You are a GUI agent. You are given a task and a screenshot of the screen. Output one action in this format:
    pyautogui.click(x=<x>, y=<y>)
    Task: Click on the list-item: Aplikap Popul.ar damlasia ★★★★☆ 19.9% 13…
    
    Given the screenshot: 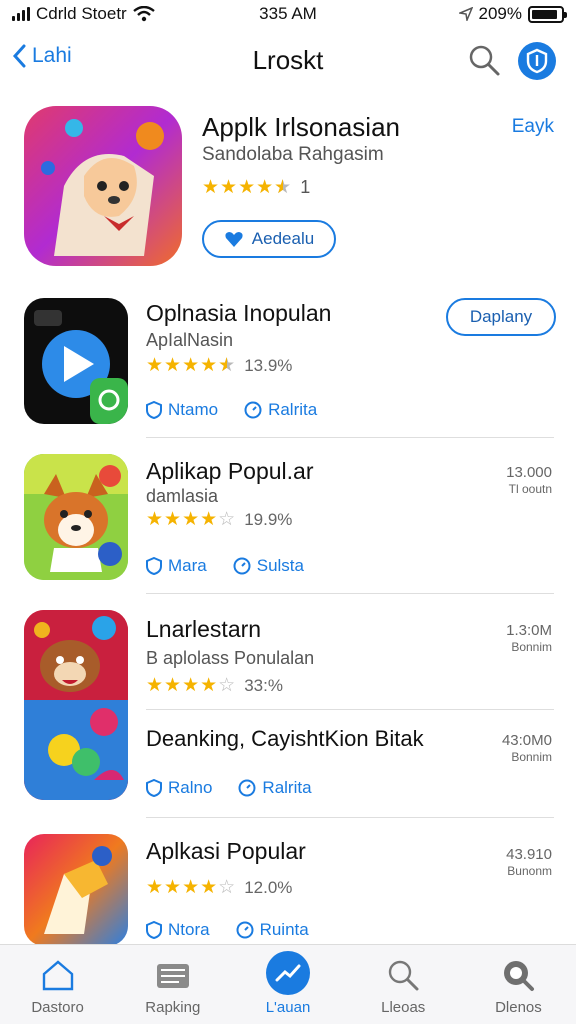 What is the action you would take?
    pyautogui.click(x=288, y=522)
    